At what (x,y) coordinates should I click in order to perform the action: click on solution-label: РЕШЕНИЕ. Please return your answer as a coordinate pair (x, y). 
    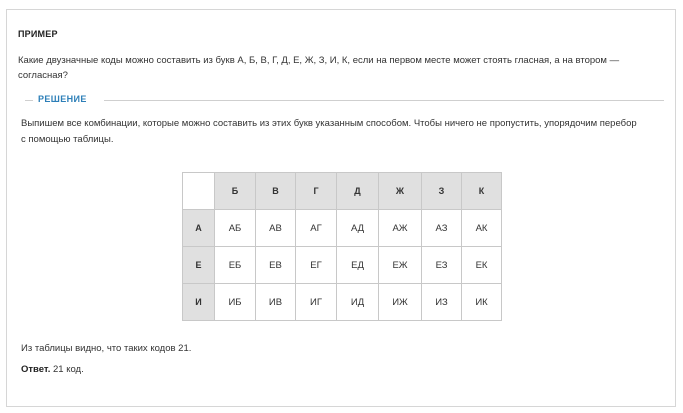
    Looking at the image, I should click on (62, 99).